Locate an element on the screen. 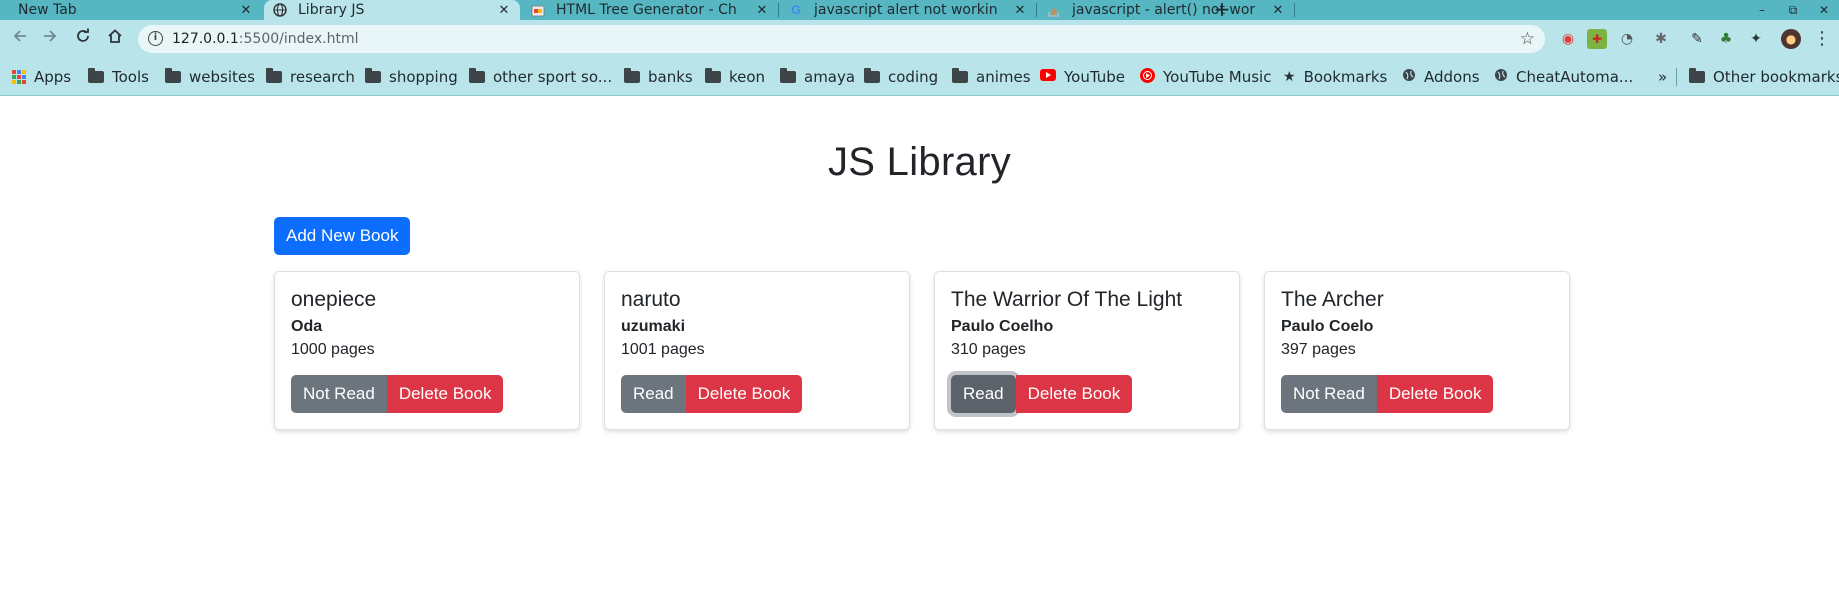 The width and height of the screenshot is (1839, 604). reload-icon is located at coordinates (83, 39).